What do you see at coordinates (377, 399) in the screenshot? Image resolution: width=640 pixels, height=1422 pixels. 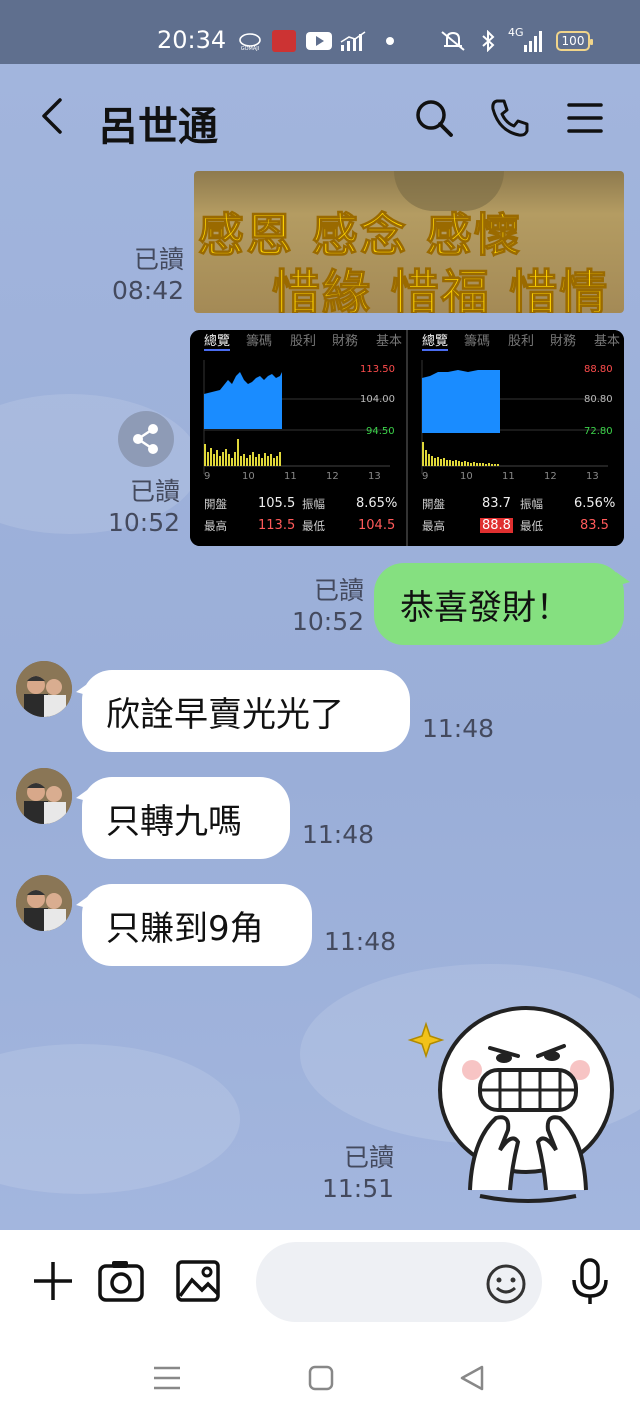 I see `price-mid: 104.00` at bounding box center [377, 399].